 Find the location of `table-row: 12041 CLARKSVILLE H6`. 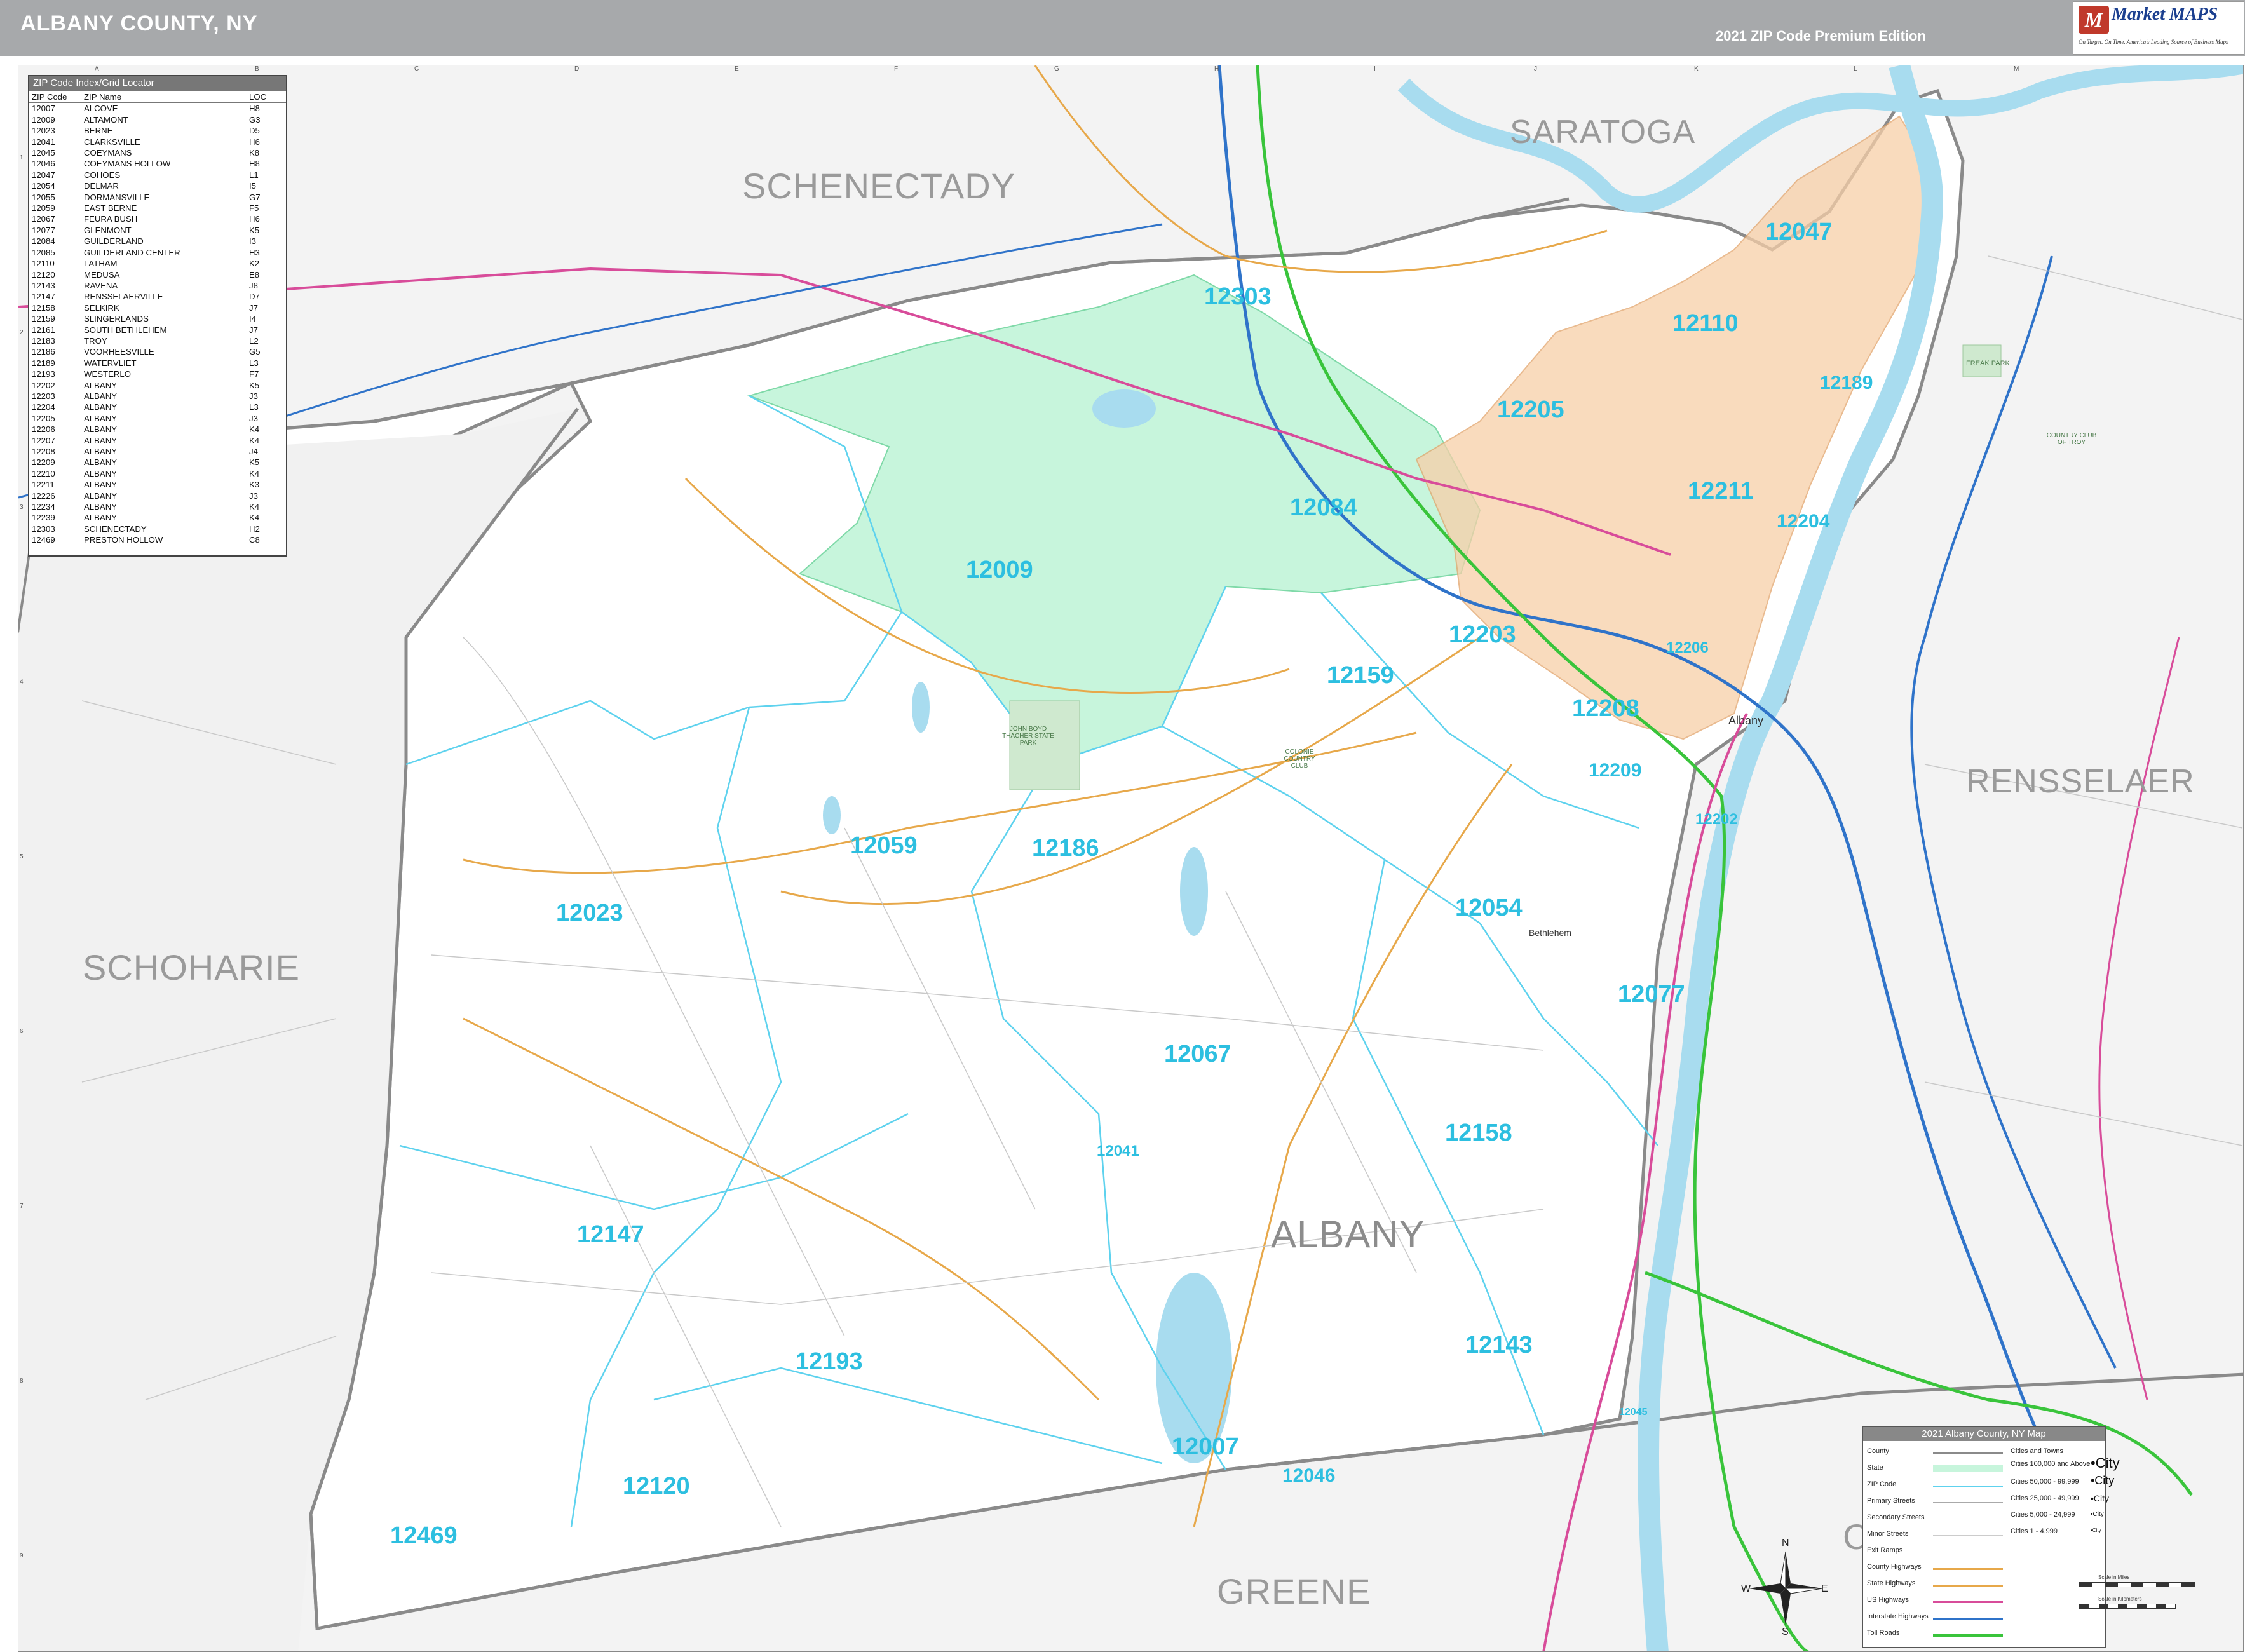

table-row: 12041 CLARKSVILLE H6 is located at coordinates (157, 142).